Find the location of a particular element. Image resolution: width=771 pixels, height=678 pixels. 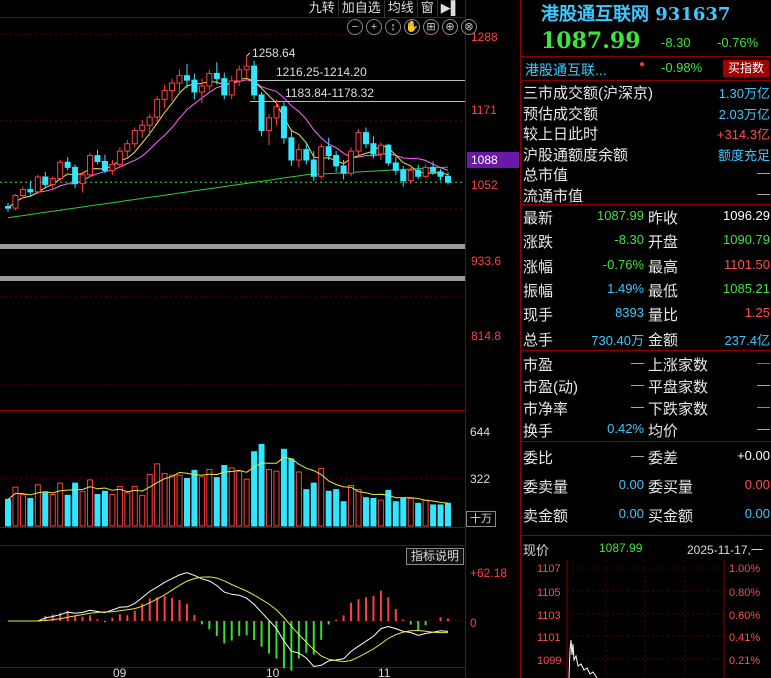

date-axis-label: 09 is located at coordinates (120, 672).